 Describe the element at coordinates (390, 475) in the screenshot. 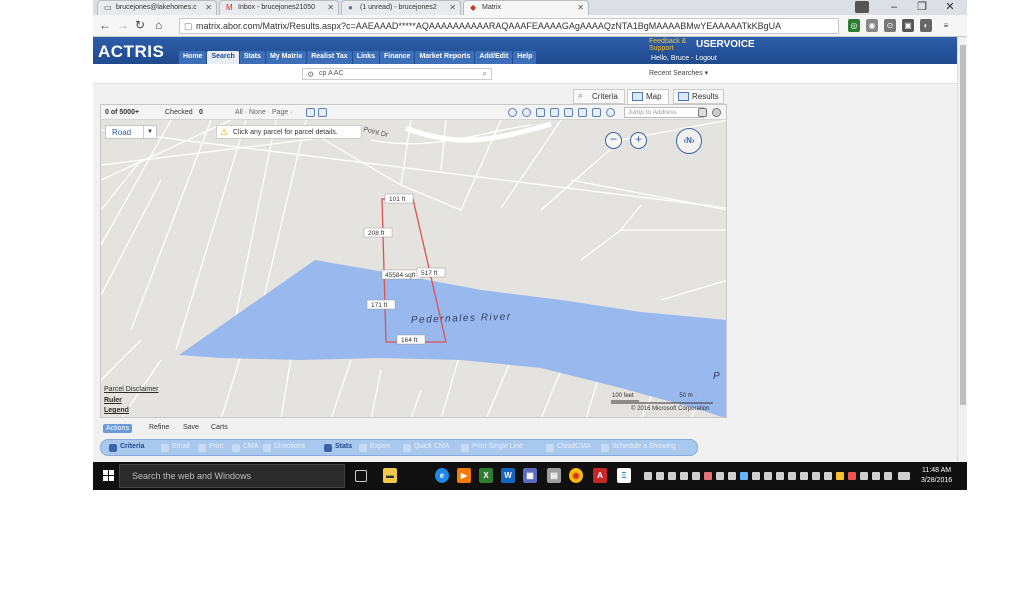

I see `file-explorer-icon: ▬` at that location.